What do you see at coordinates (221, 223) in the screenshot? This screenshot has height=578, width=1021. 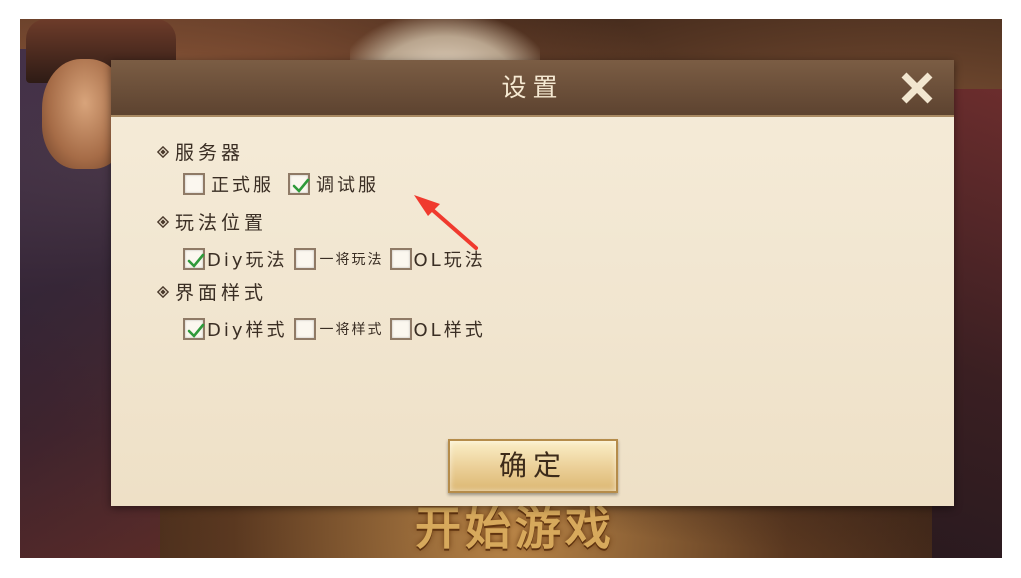 I see `section-title-gameplay: 玩法位置` at bounding box center [221, 223].